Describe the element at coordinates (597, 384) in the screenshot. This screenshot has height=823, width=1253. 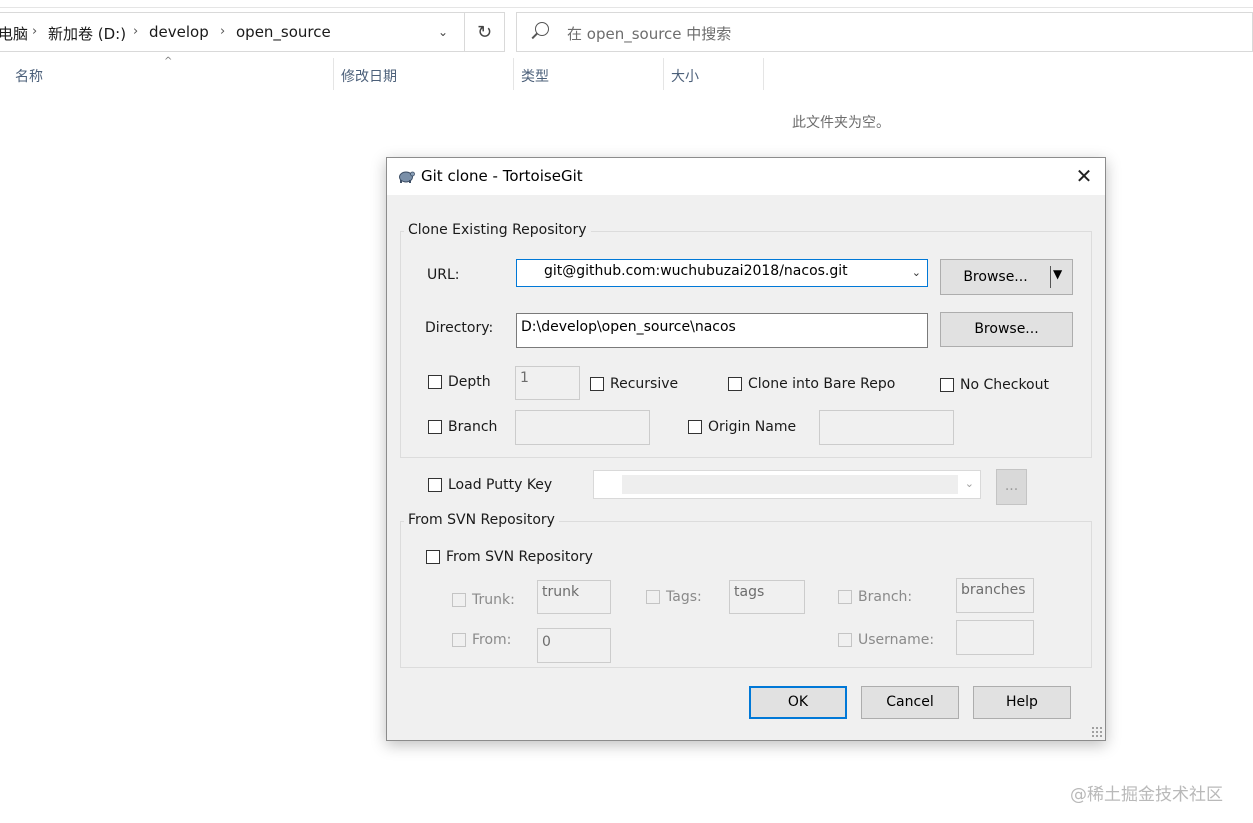
I see `recursive-checkbox` at that location.